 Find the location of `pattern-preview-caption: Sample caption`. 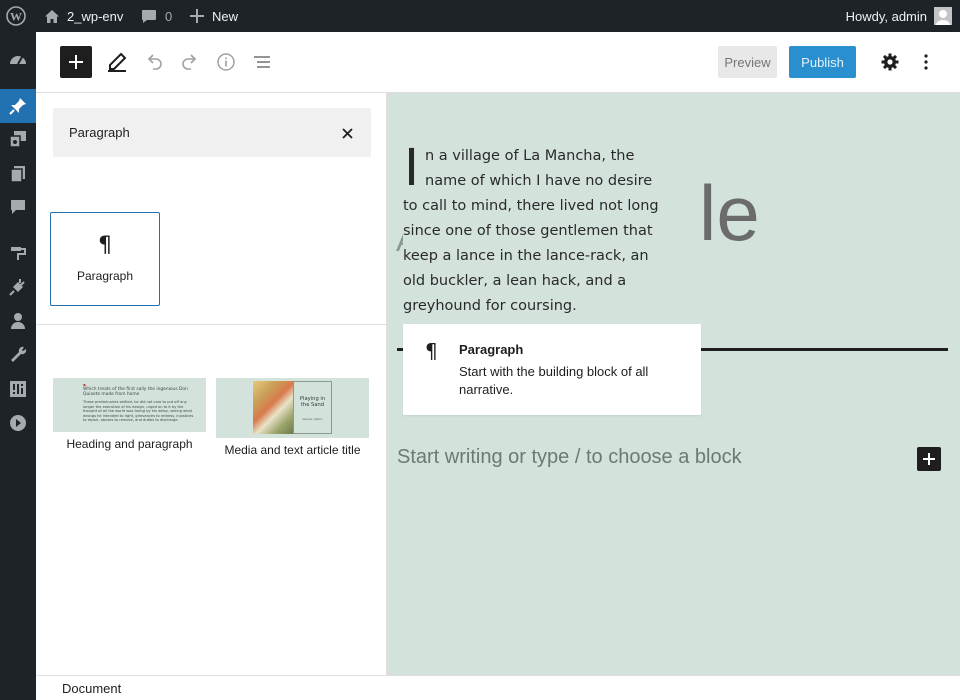

pattern-preview-caption: Sample caption is located at coordinates (312, 419).